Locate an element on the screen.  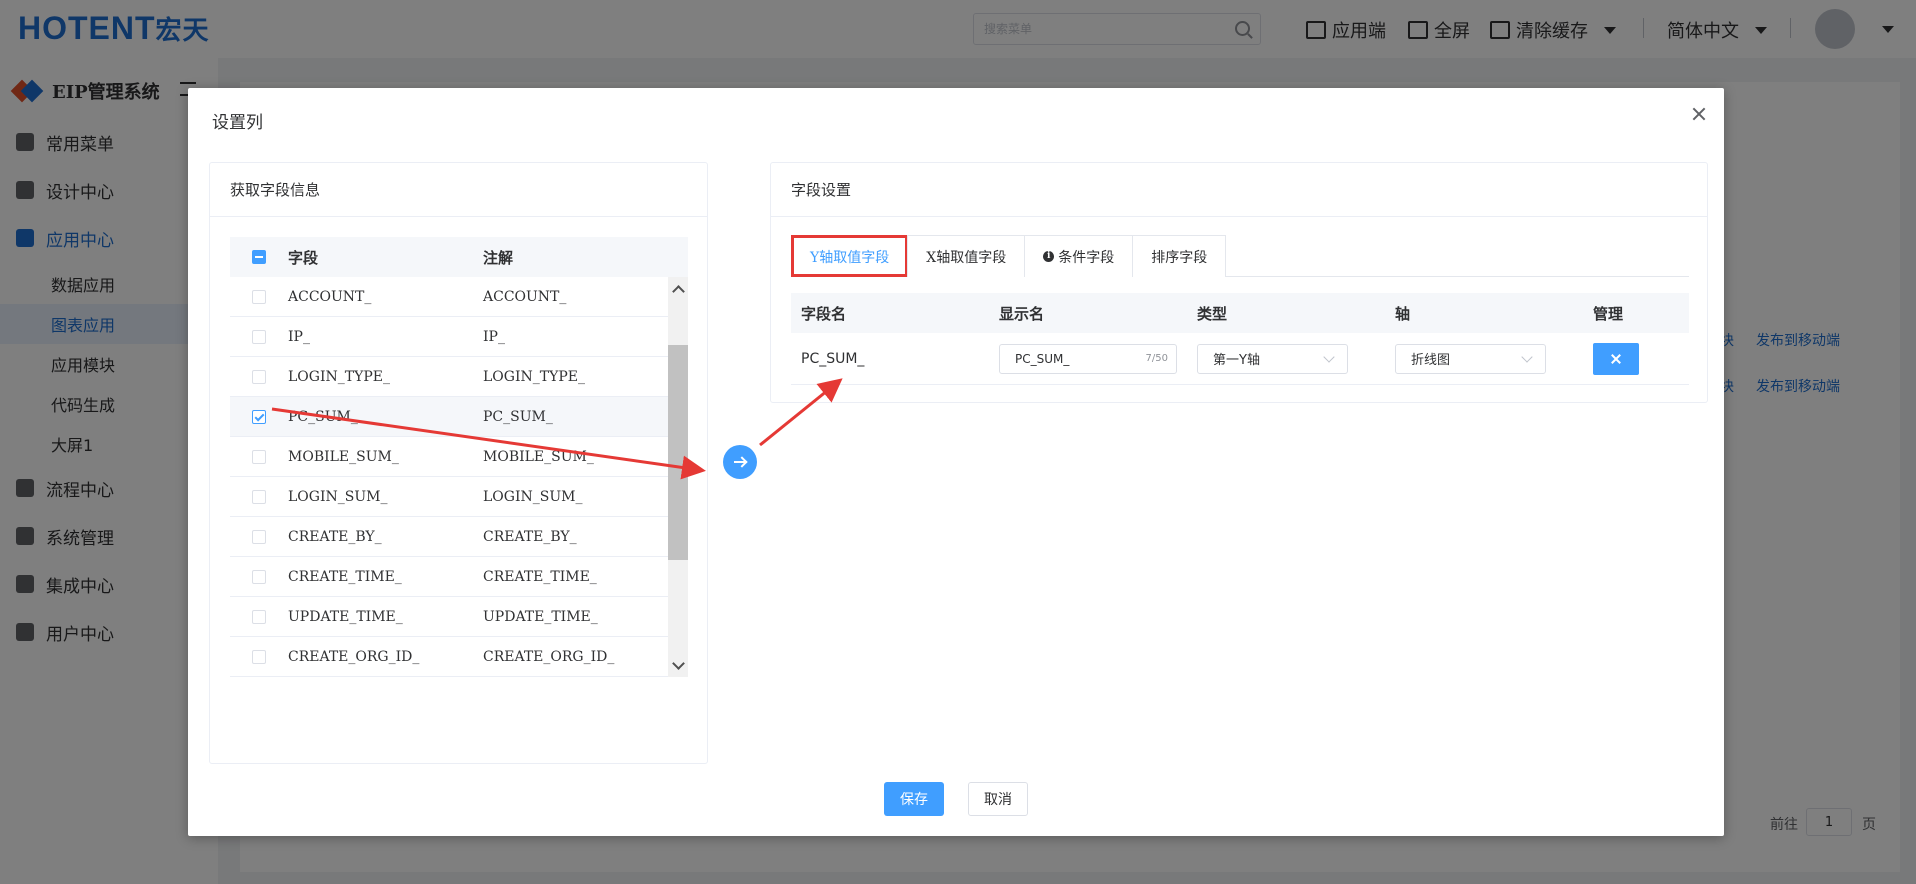
display-name-input: PC_SUM_ 7/50 is located at coordinates (1088, 358).